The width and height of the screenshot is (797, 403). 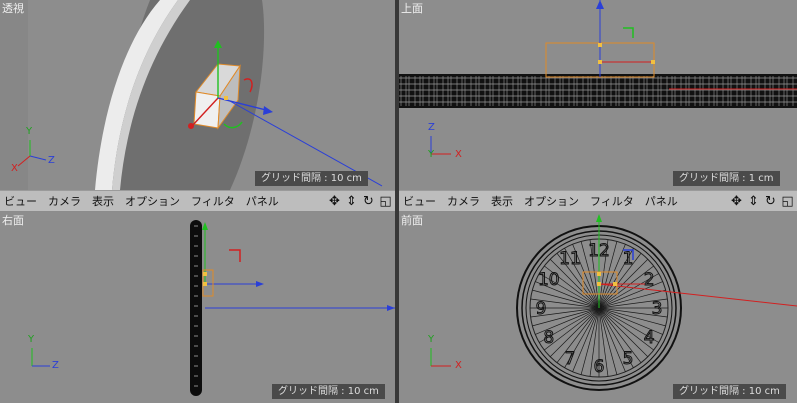 What do you see at coordinates (458, 154) in the screenshot?
I see `axis-label-x-top: X` at bounding box center [458, 154].